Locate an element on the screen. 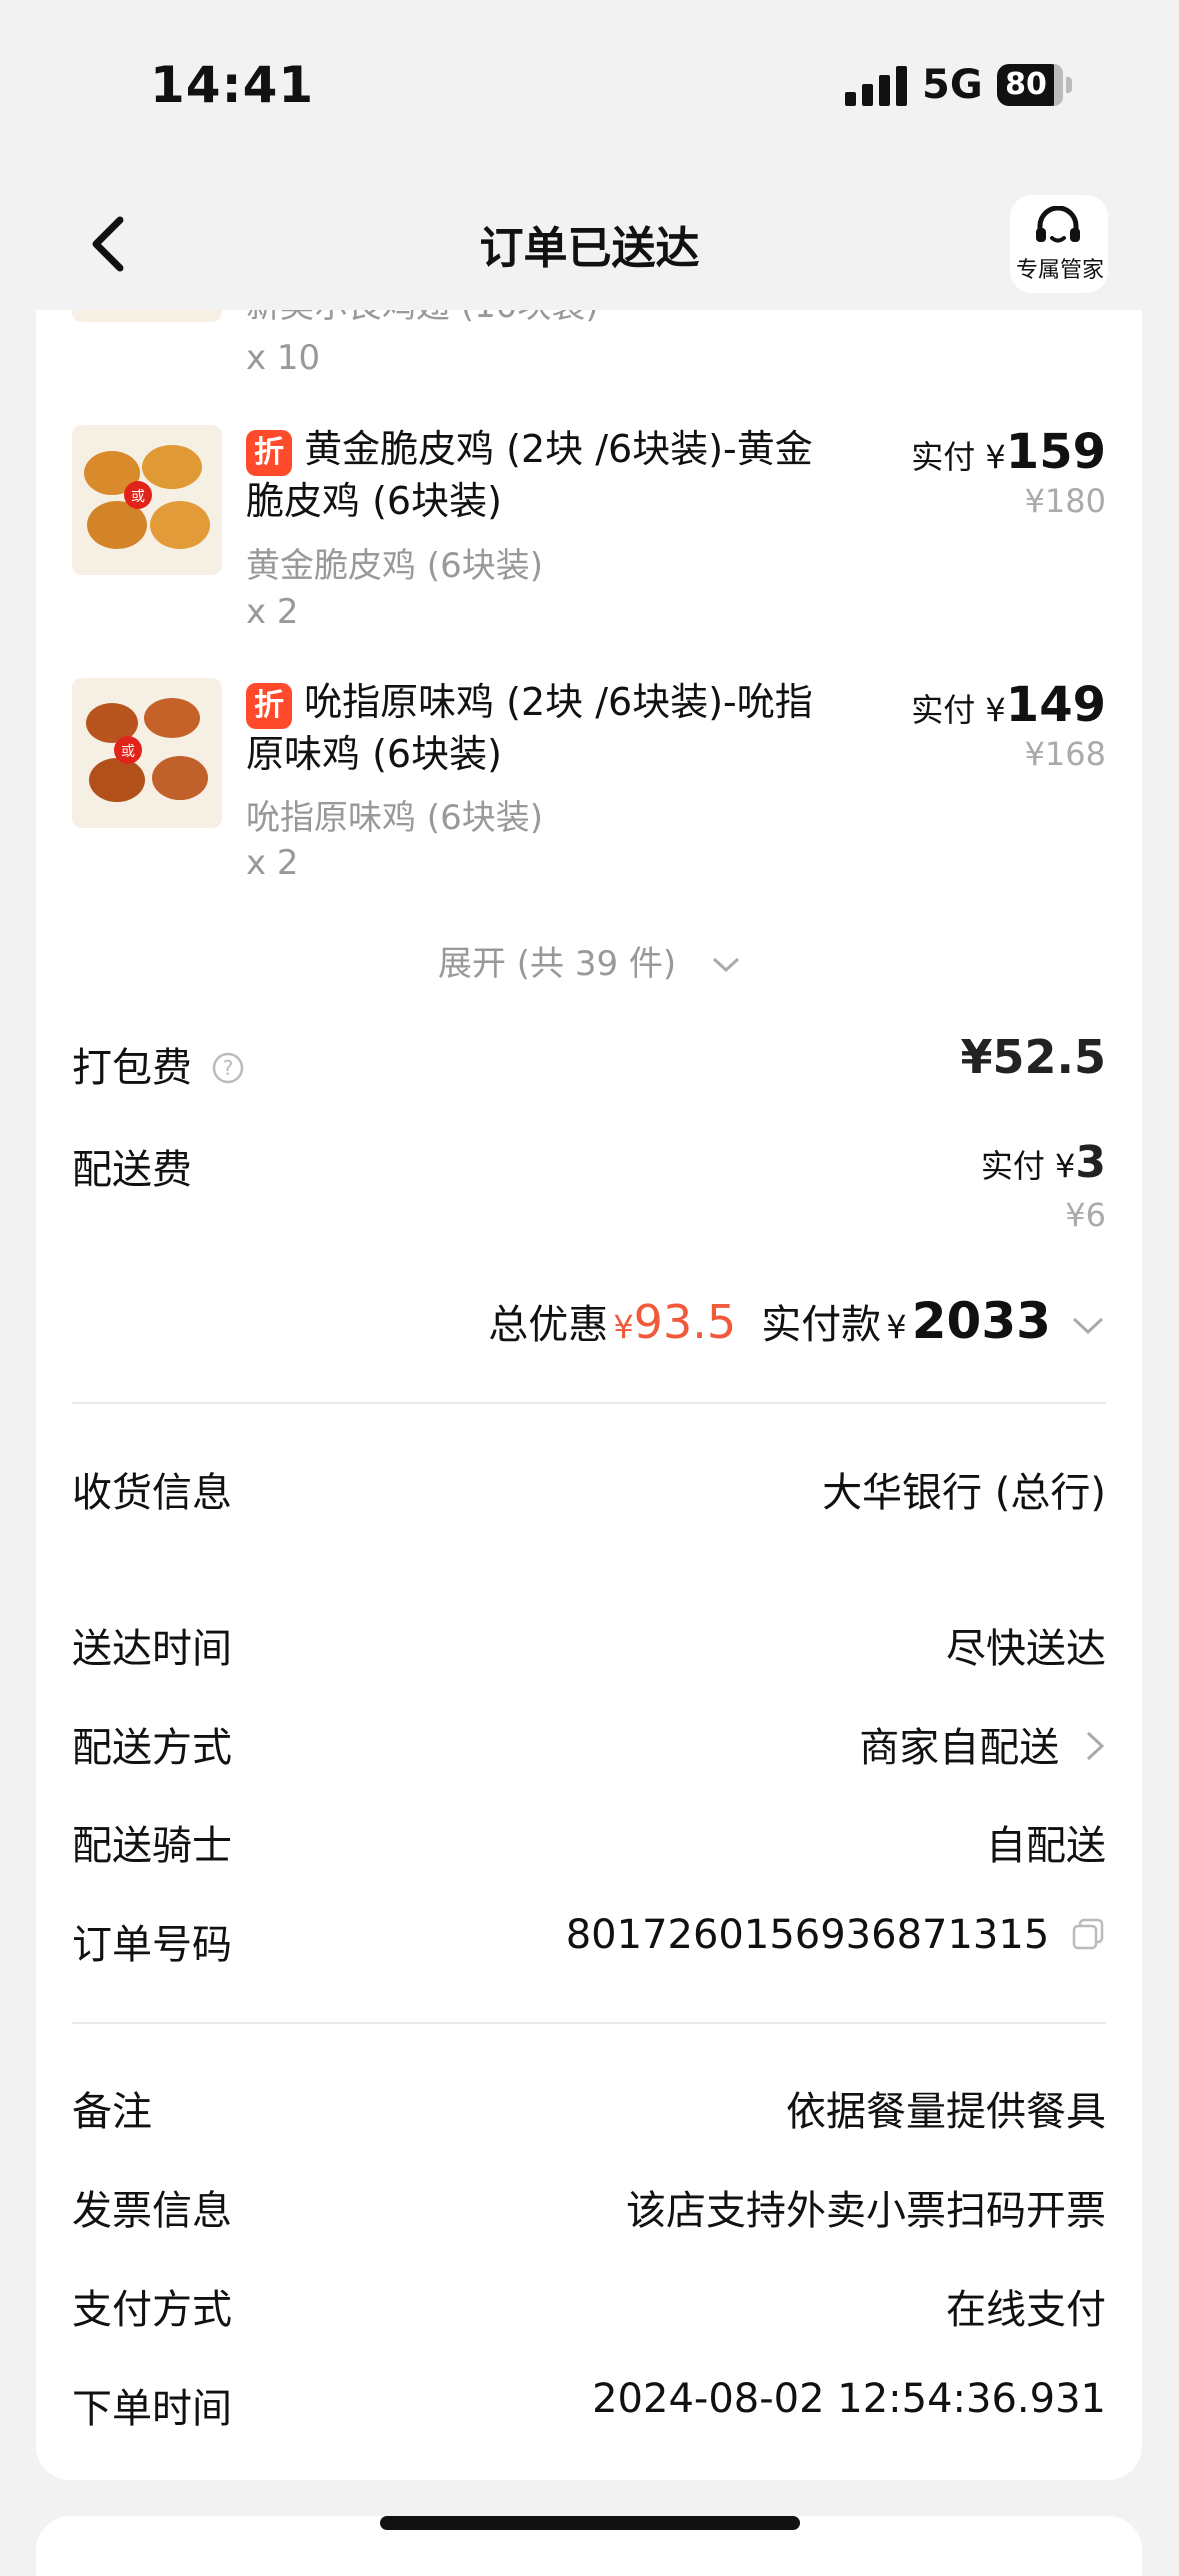 This screenshot has width=1179, height=2576. page-title: 订单已送达 is located at coordinates (589, 248).